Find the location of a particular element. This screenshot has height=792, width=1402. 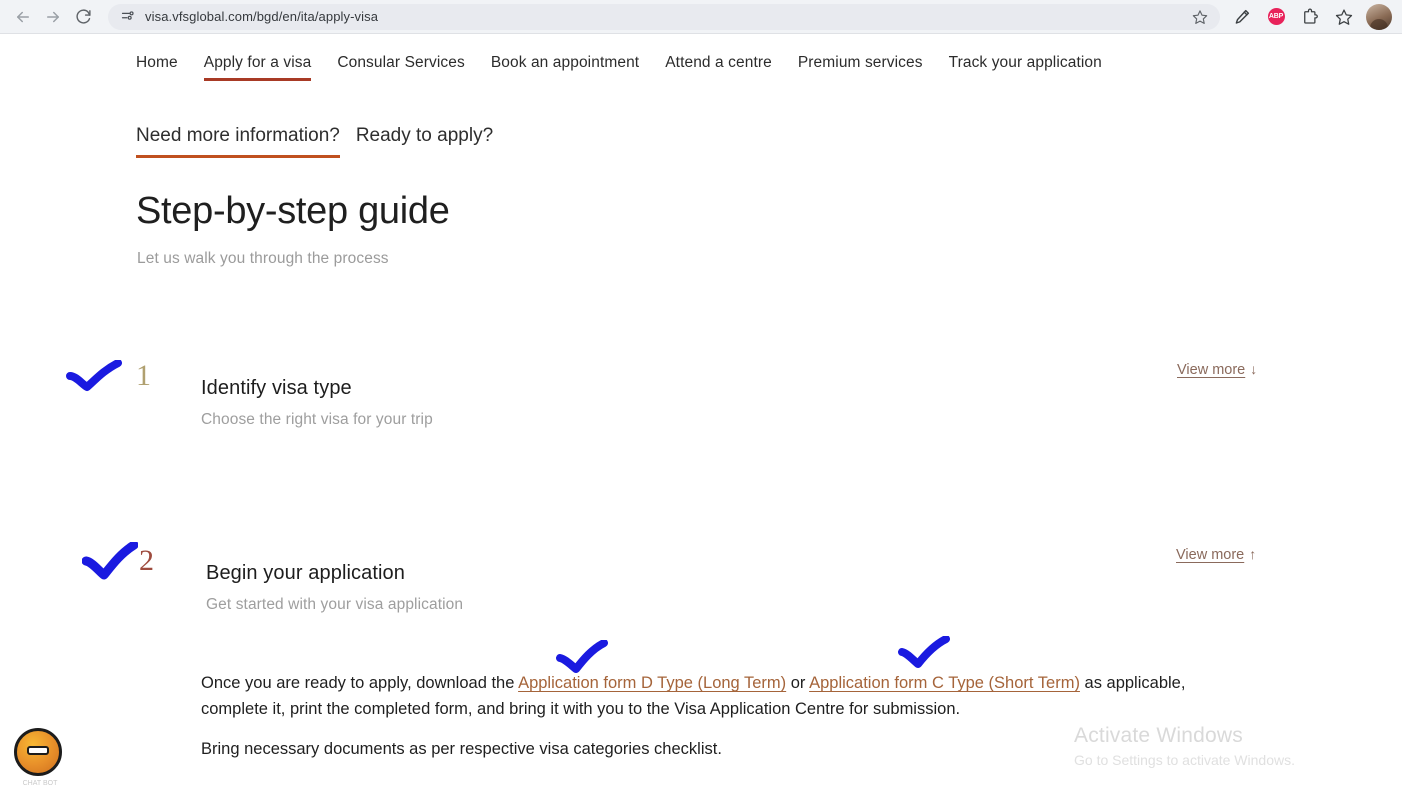

sub-tab-bar: Need more information? Ready to apply? is located at coordinates (314, 145).